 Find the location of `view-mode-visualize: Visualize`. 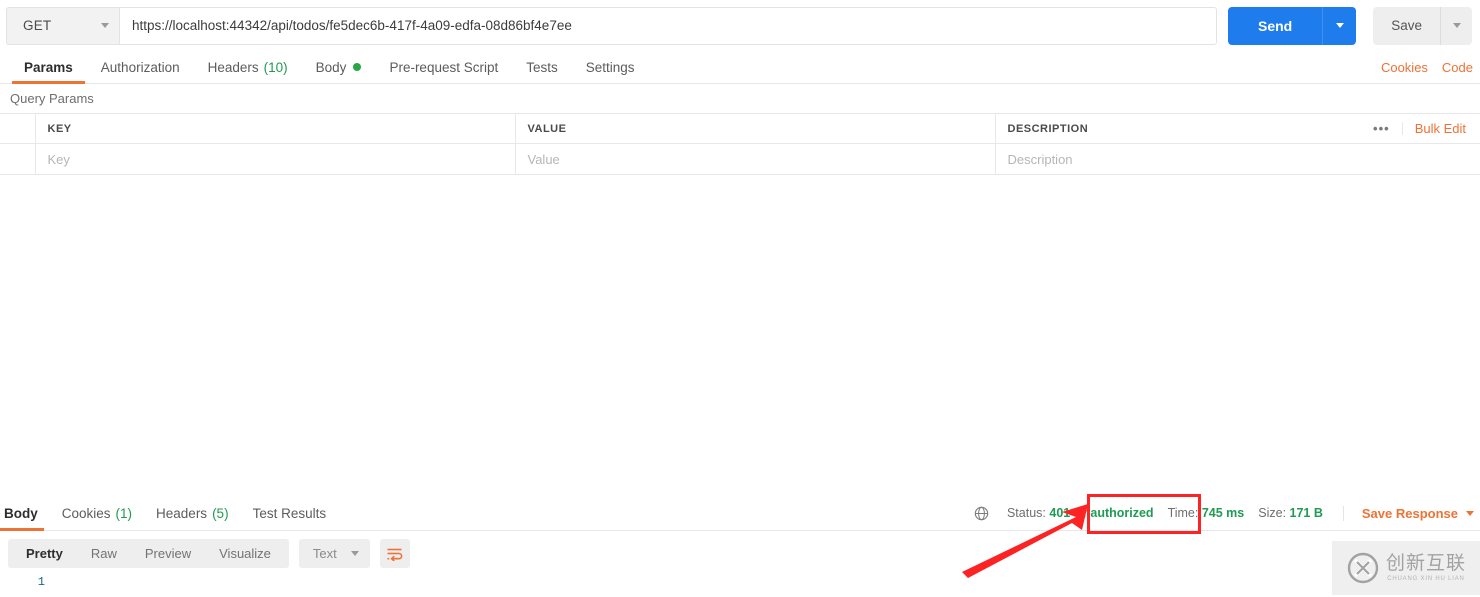

view-mode-visualize: Visualize is located at coordinates (245, 553).